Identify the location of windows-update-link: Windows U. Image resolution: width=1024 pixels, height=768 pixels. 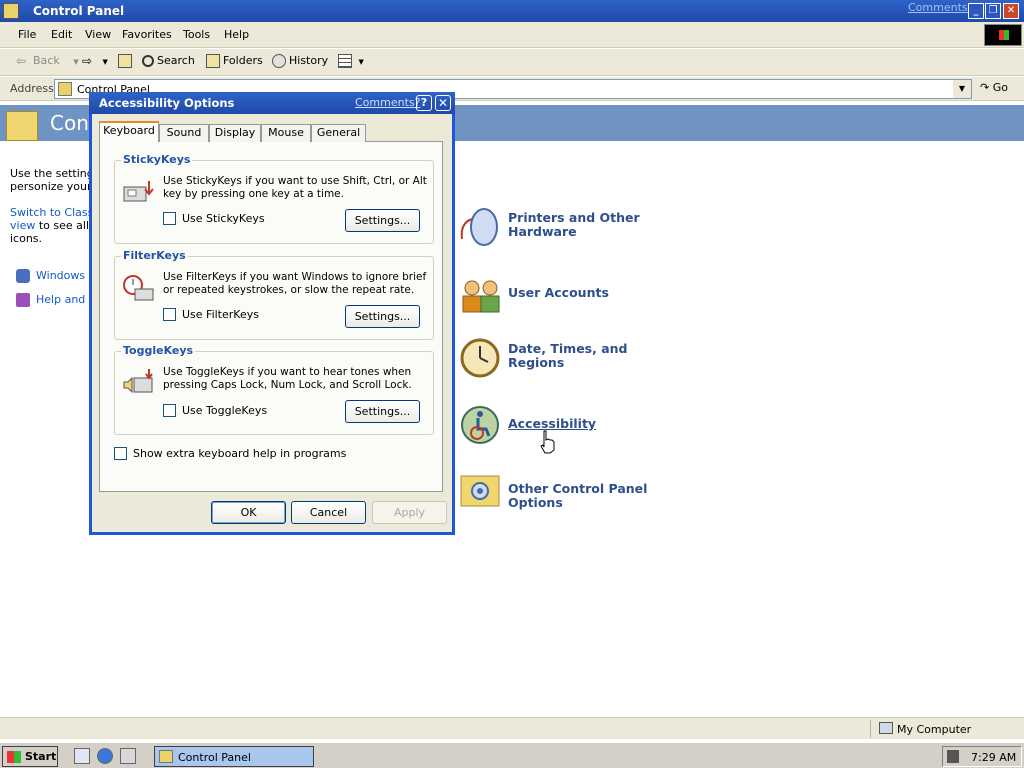
(56, 276).